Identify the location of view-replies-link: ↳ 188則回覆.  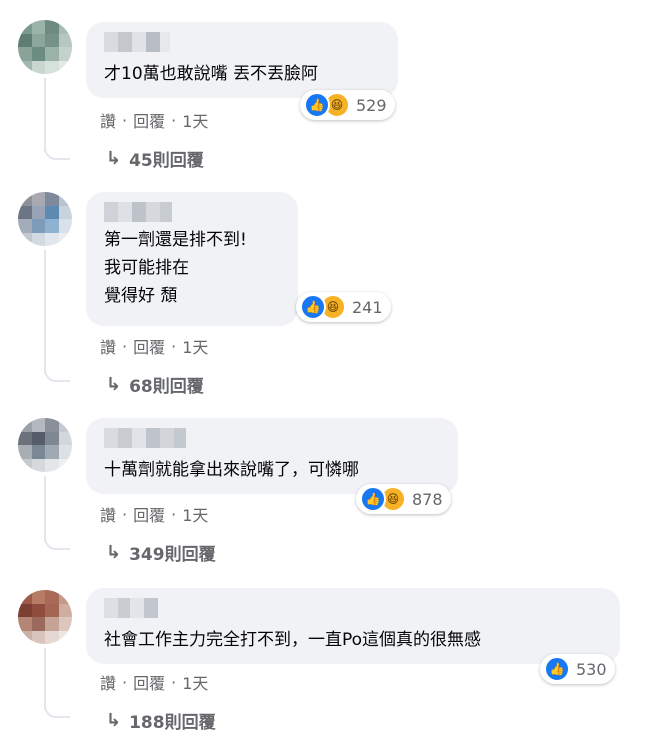
(161, 720).